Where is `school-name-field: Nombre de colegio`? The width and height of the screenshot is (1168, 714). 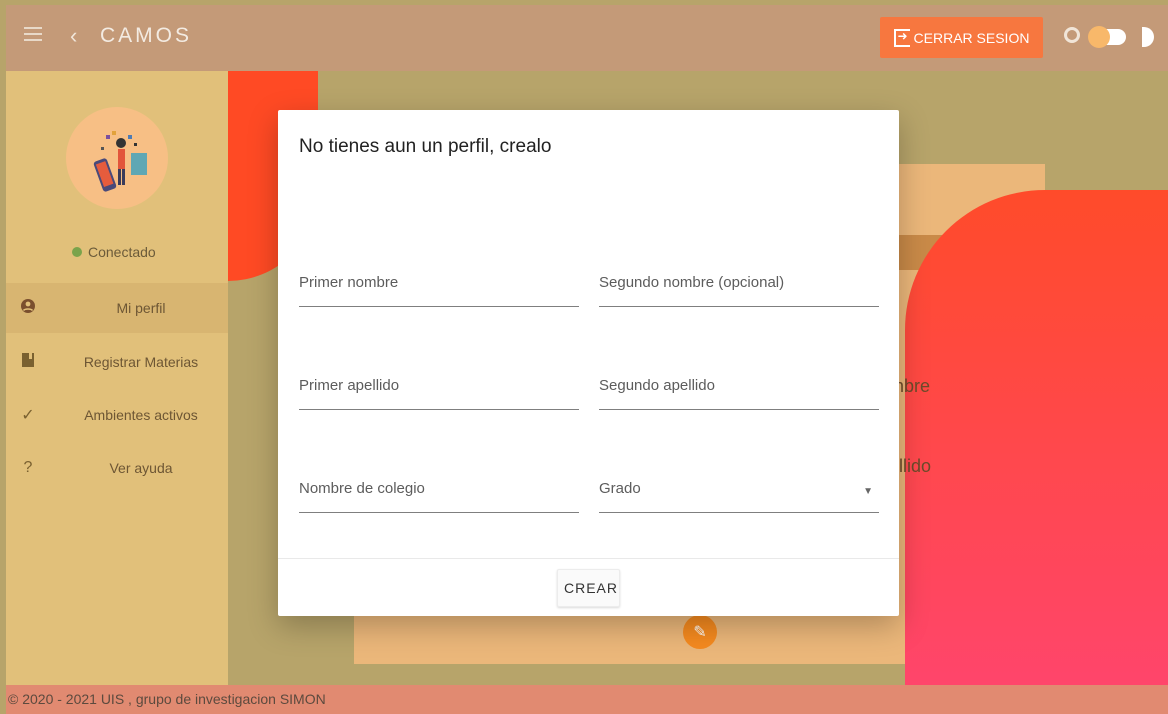
school-name-field: Nombre de colegio is located at coordinates (439, 494).